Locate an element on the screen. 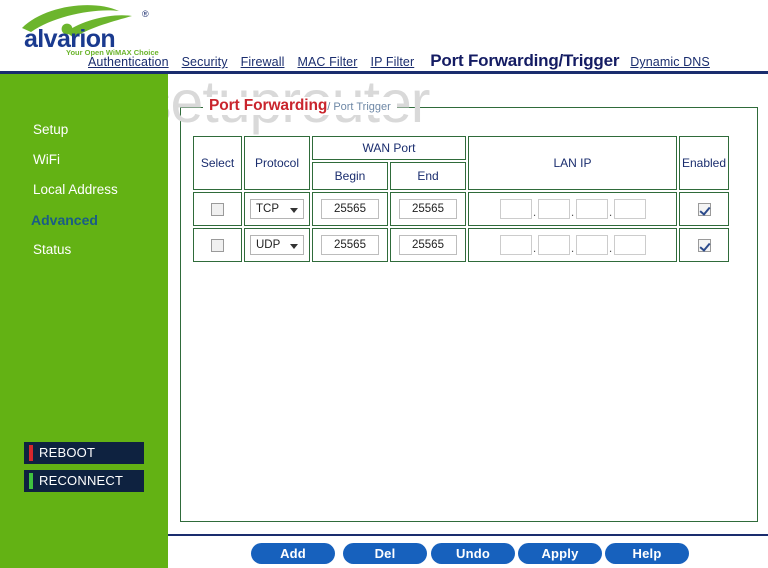 The width and height of the screenshot is (768, 568). column-header-end: End is located at coordinates (428, 176).